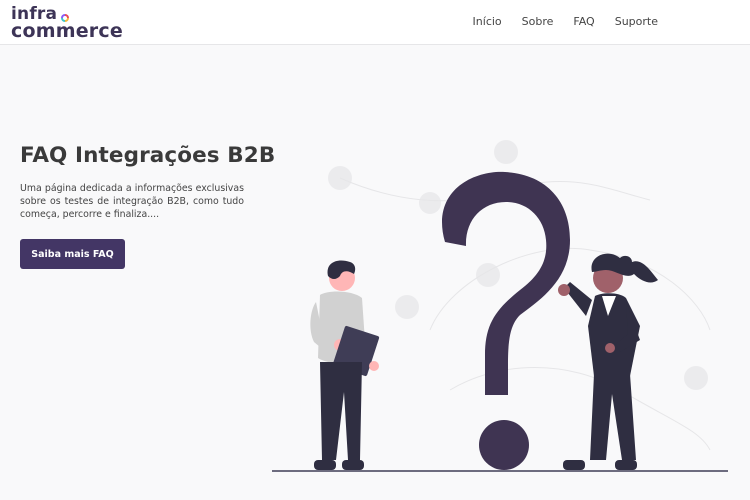 This screenshot has height=500, width=750. I want to click on woman-figure, so click(608, 361).